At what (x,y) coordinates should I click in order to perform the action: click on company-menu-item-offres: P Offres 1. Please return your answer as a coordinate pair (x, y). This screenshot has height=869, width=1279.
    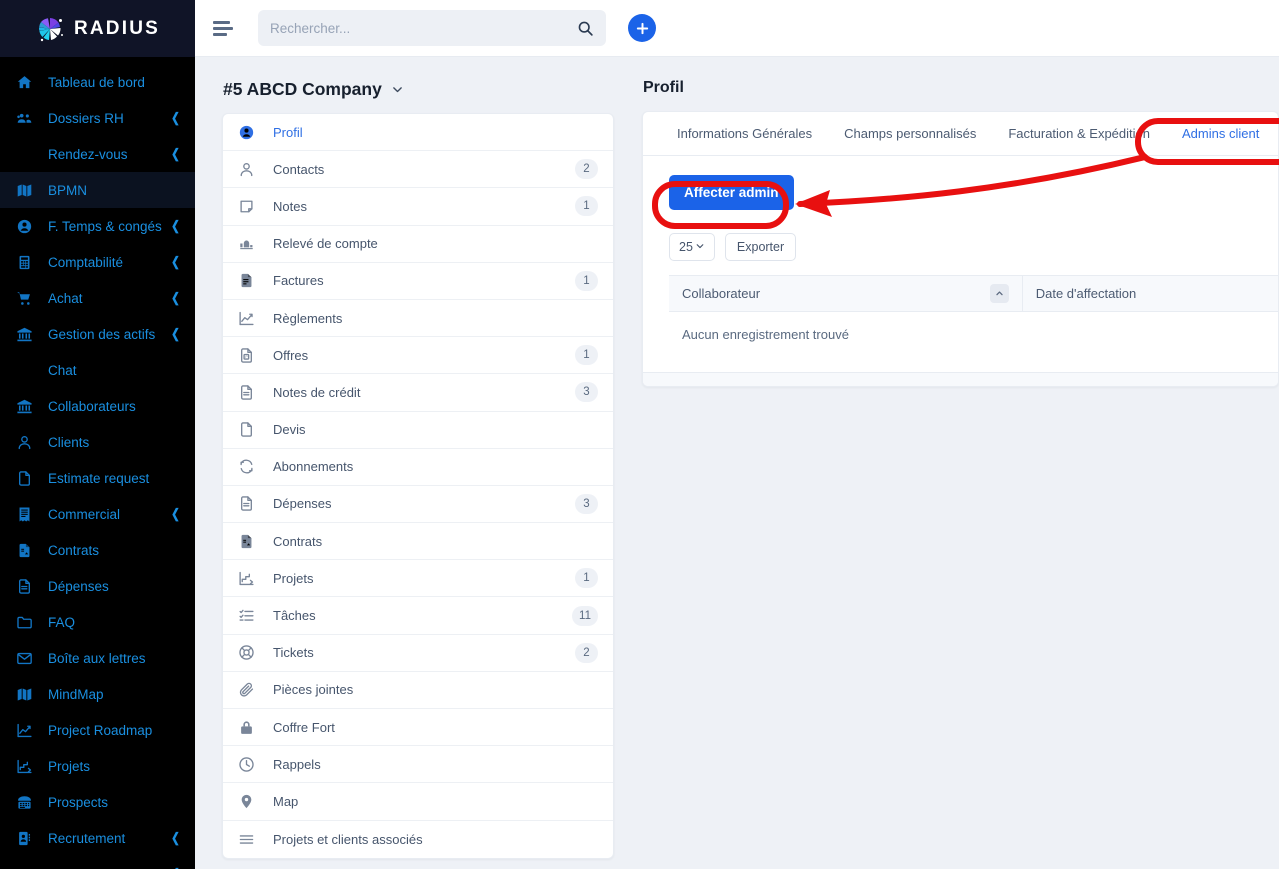
    Looking at the image, I should click on (418, 356).